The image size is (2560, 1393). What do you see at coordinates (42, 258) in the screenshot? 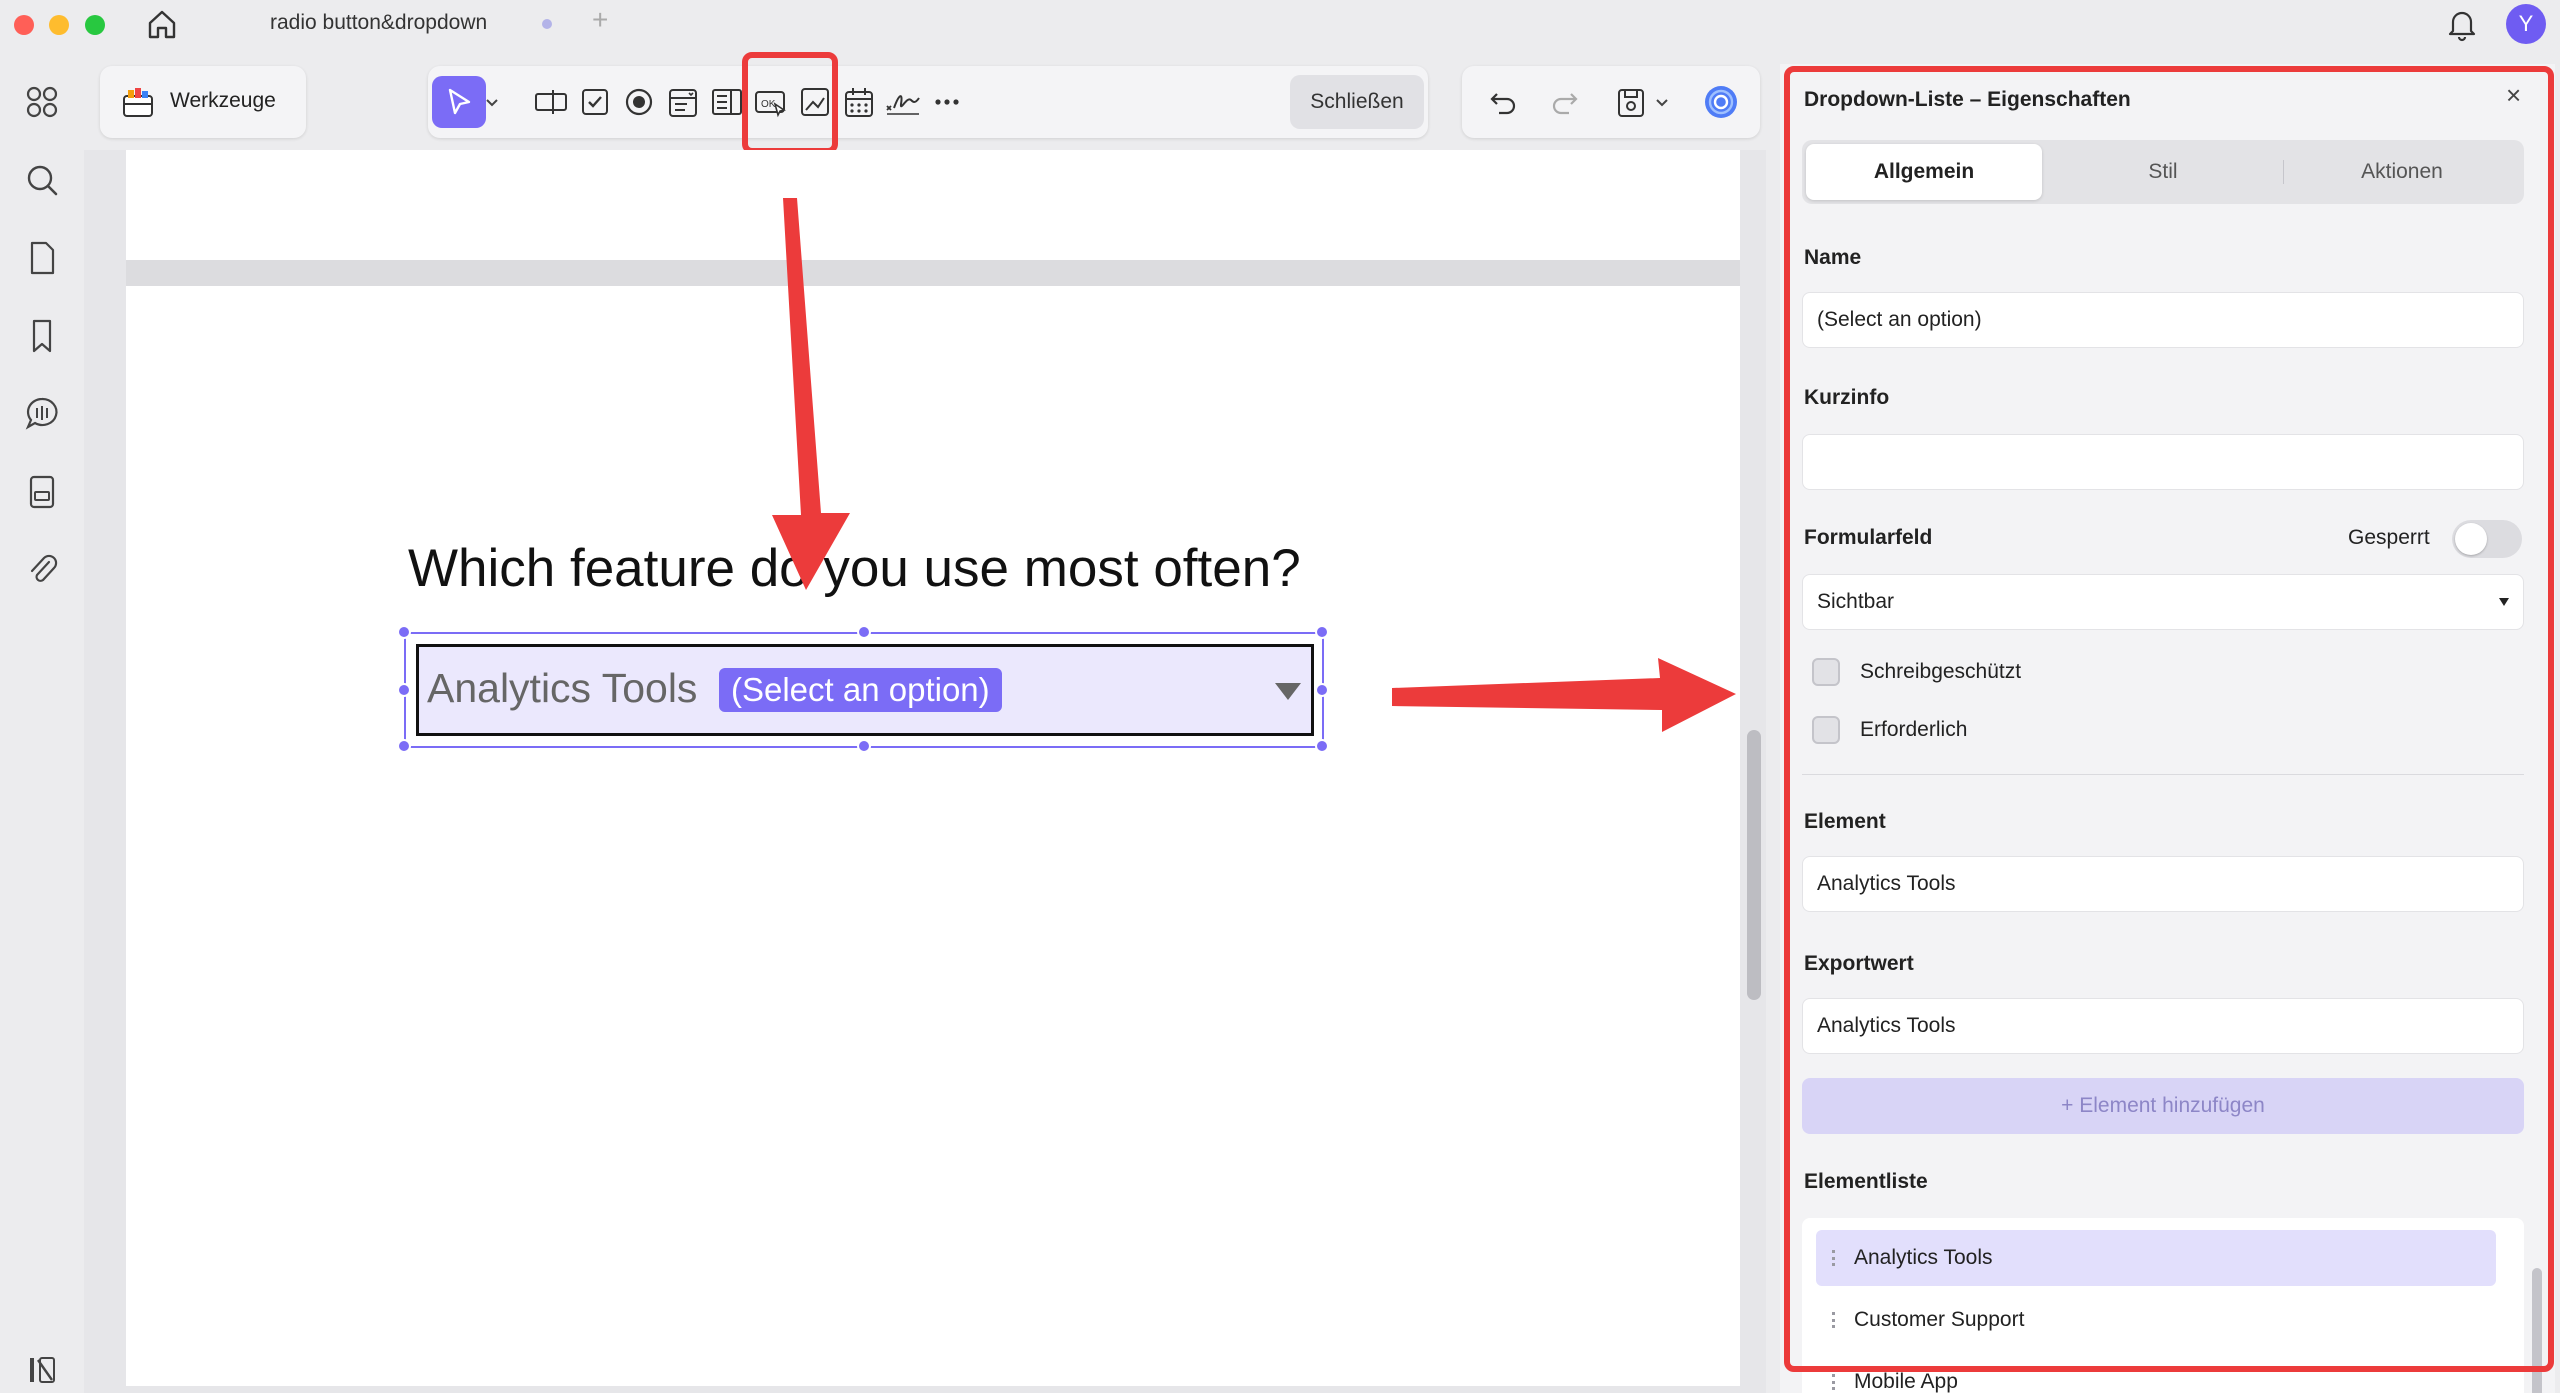
I see `page-icon` at bounding box center [42, 258].